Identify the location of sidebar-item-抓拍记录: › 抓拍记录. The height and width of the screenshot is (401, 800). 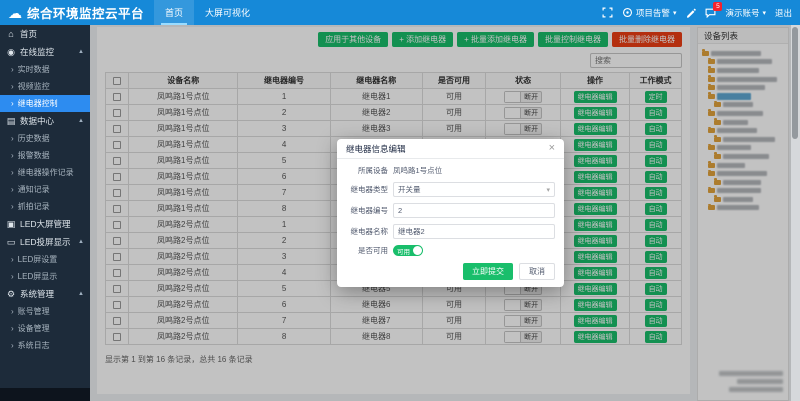
(45, 206).